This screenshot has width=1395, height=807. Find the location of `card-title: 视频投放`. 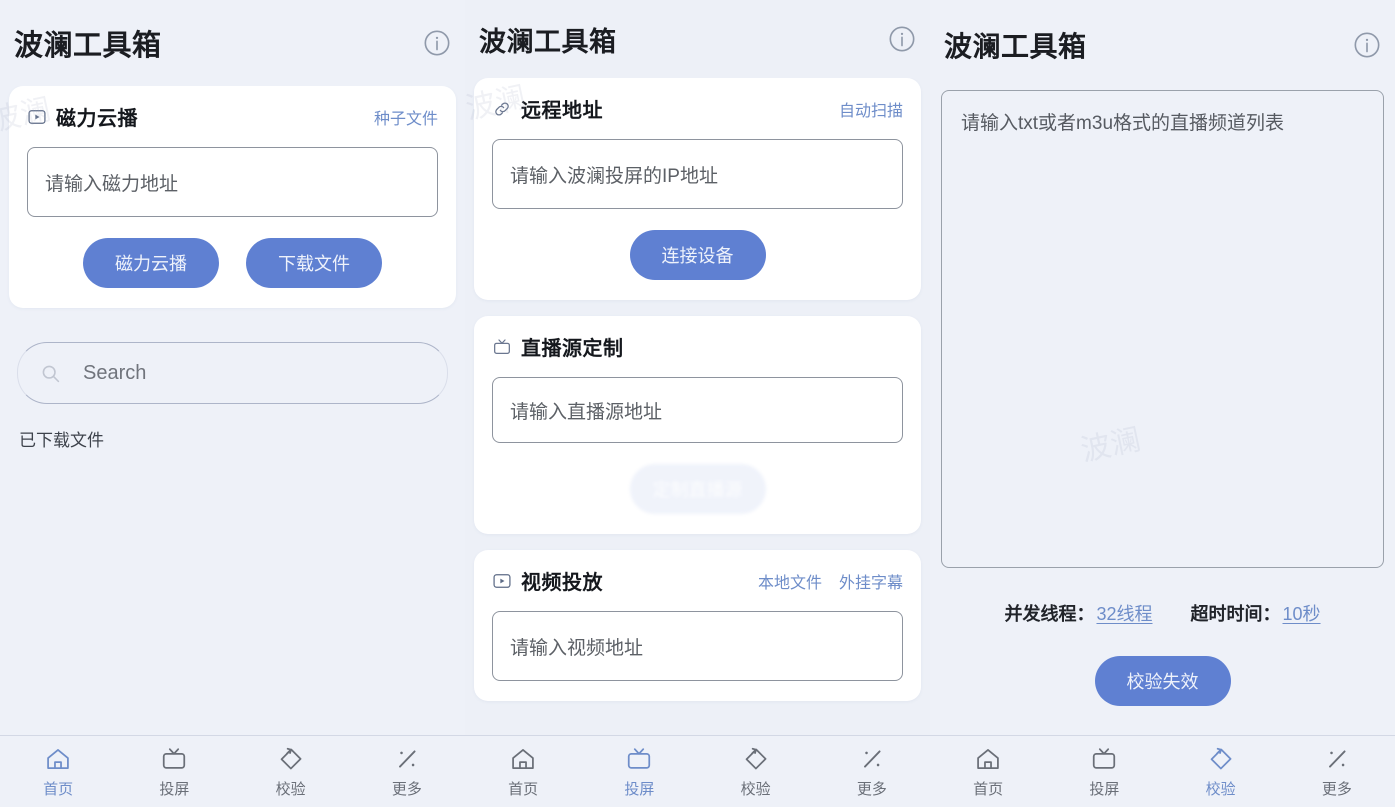

card-title: 视频投放 is located at coordinates (562, 583).